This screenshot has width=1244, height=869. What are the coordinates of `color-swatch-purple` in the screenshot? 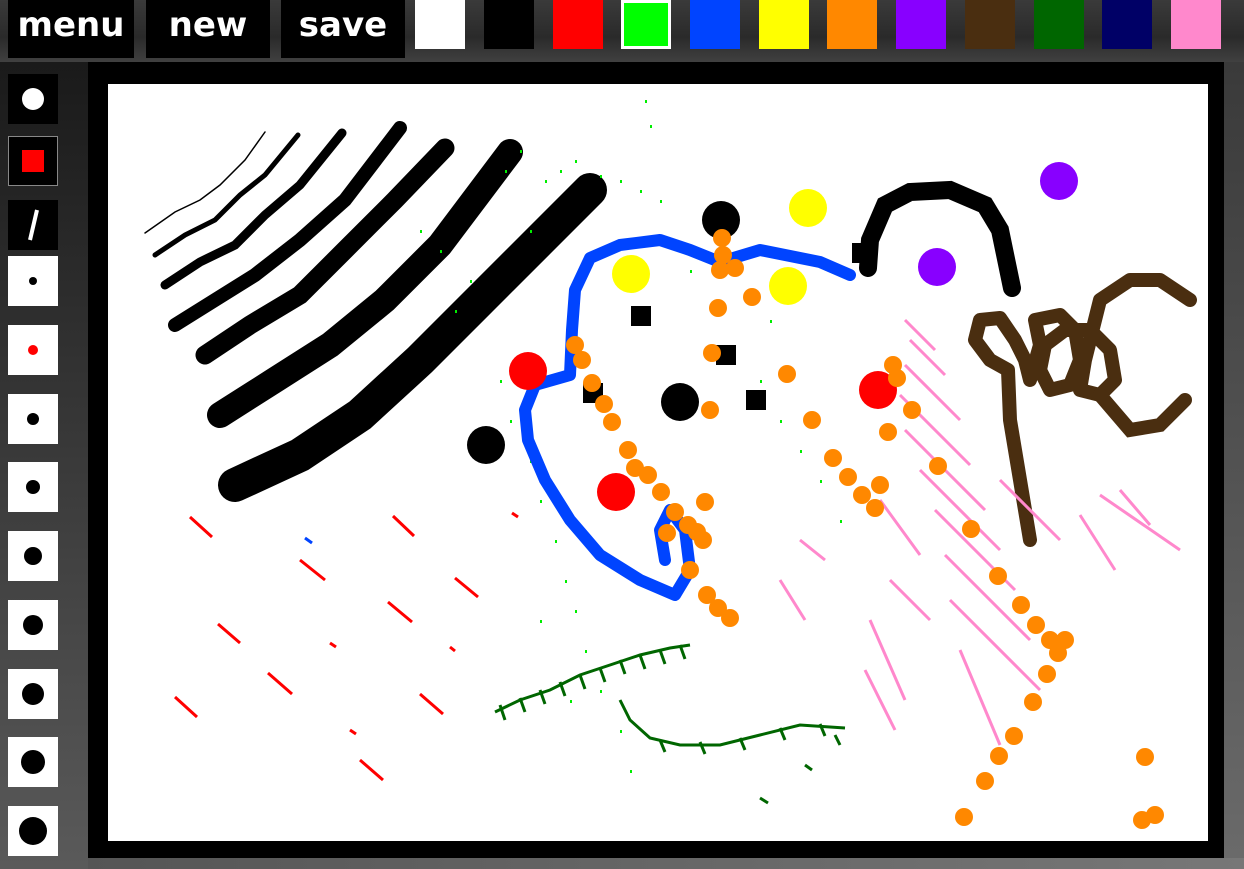 It's located at (921, 24).